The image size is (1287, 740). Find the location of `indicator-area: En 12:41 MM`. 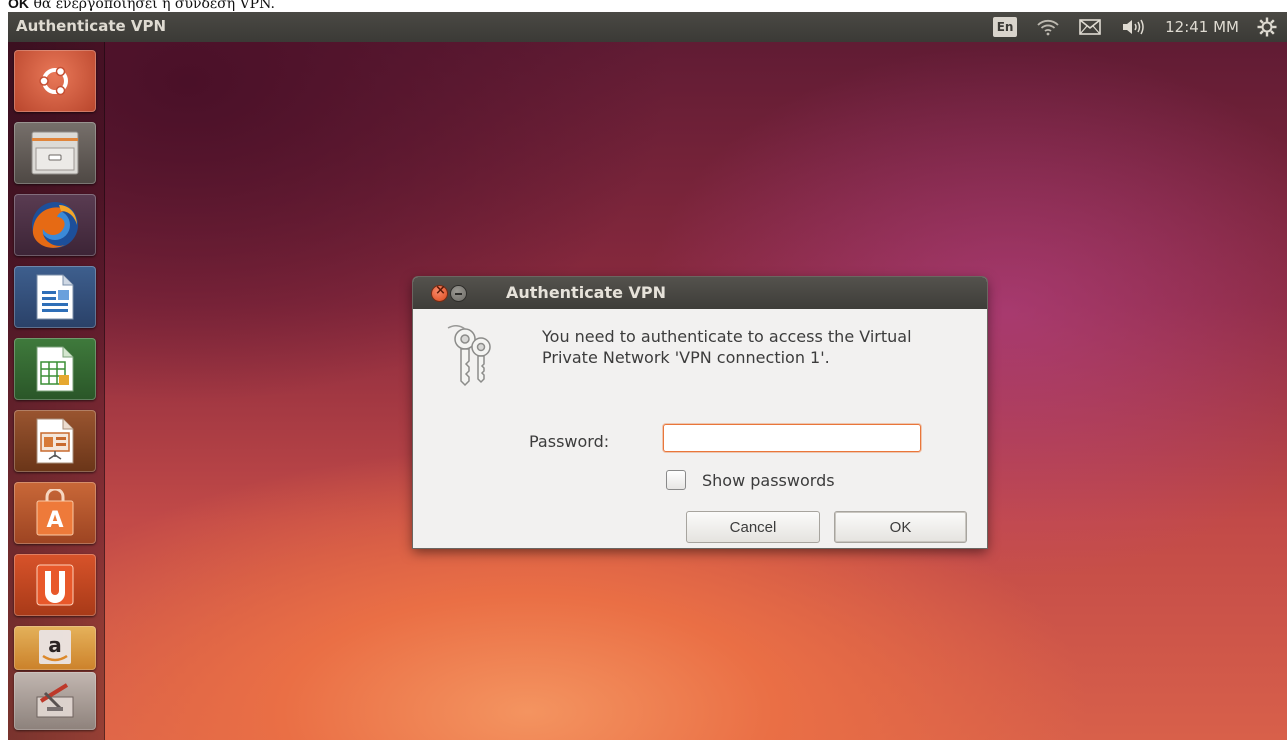

indicator-area: En 12:41 MM is located at coordinates (1140, 27).